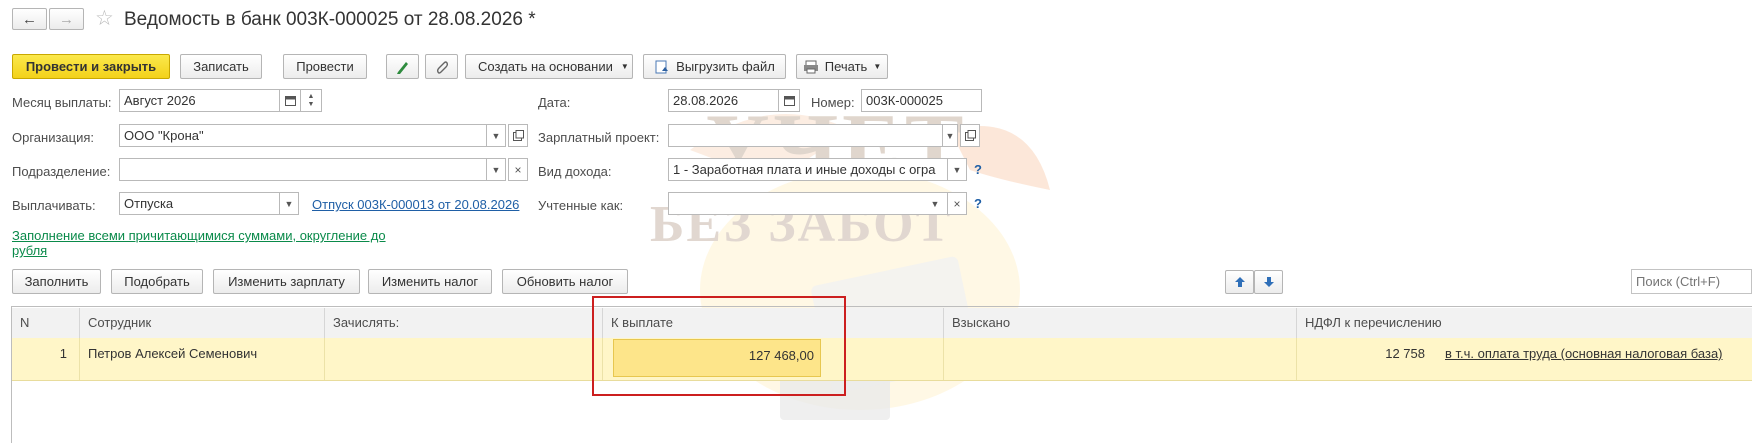  Describe the element at coordinates (805, 135) in the screenshot. I see `salary-project-field` at that location.